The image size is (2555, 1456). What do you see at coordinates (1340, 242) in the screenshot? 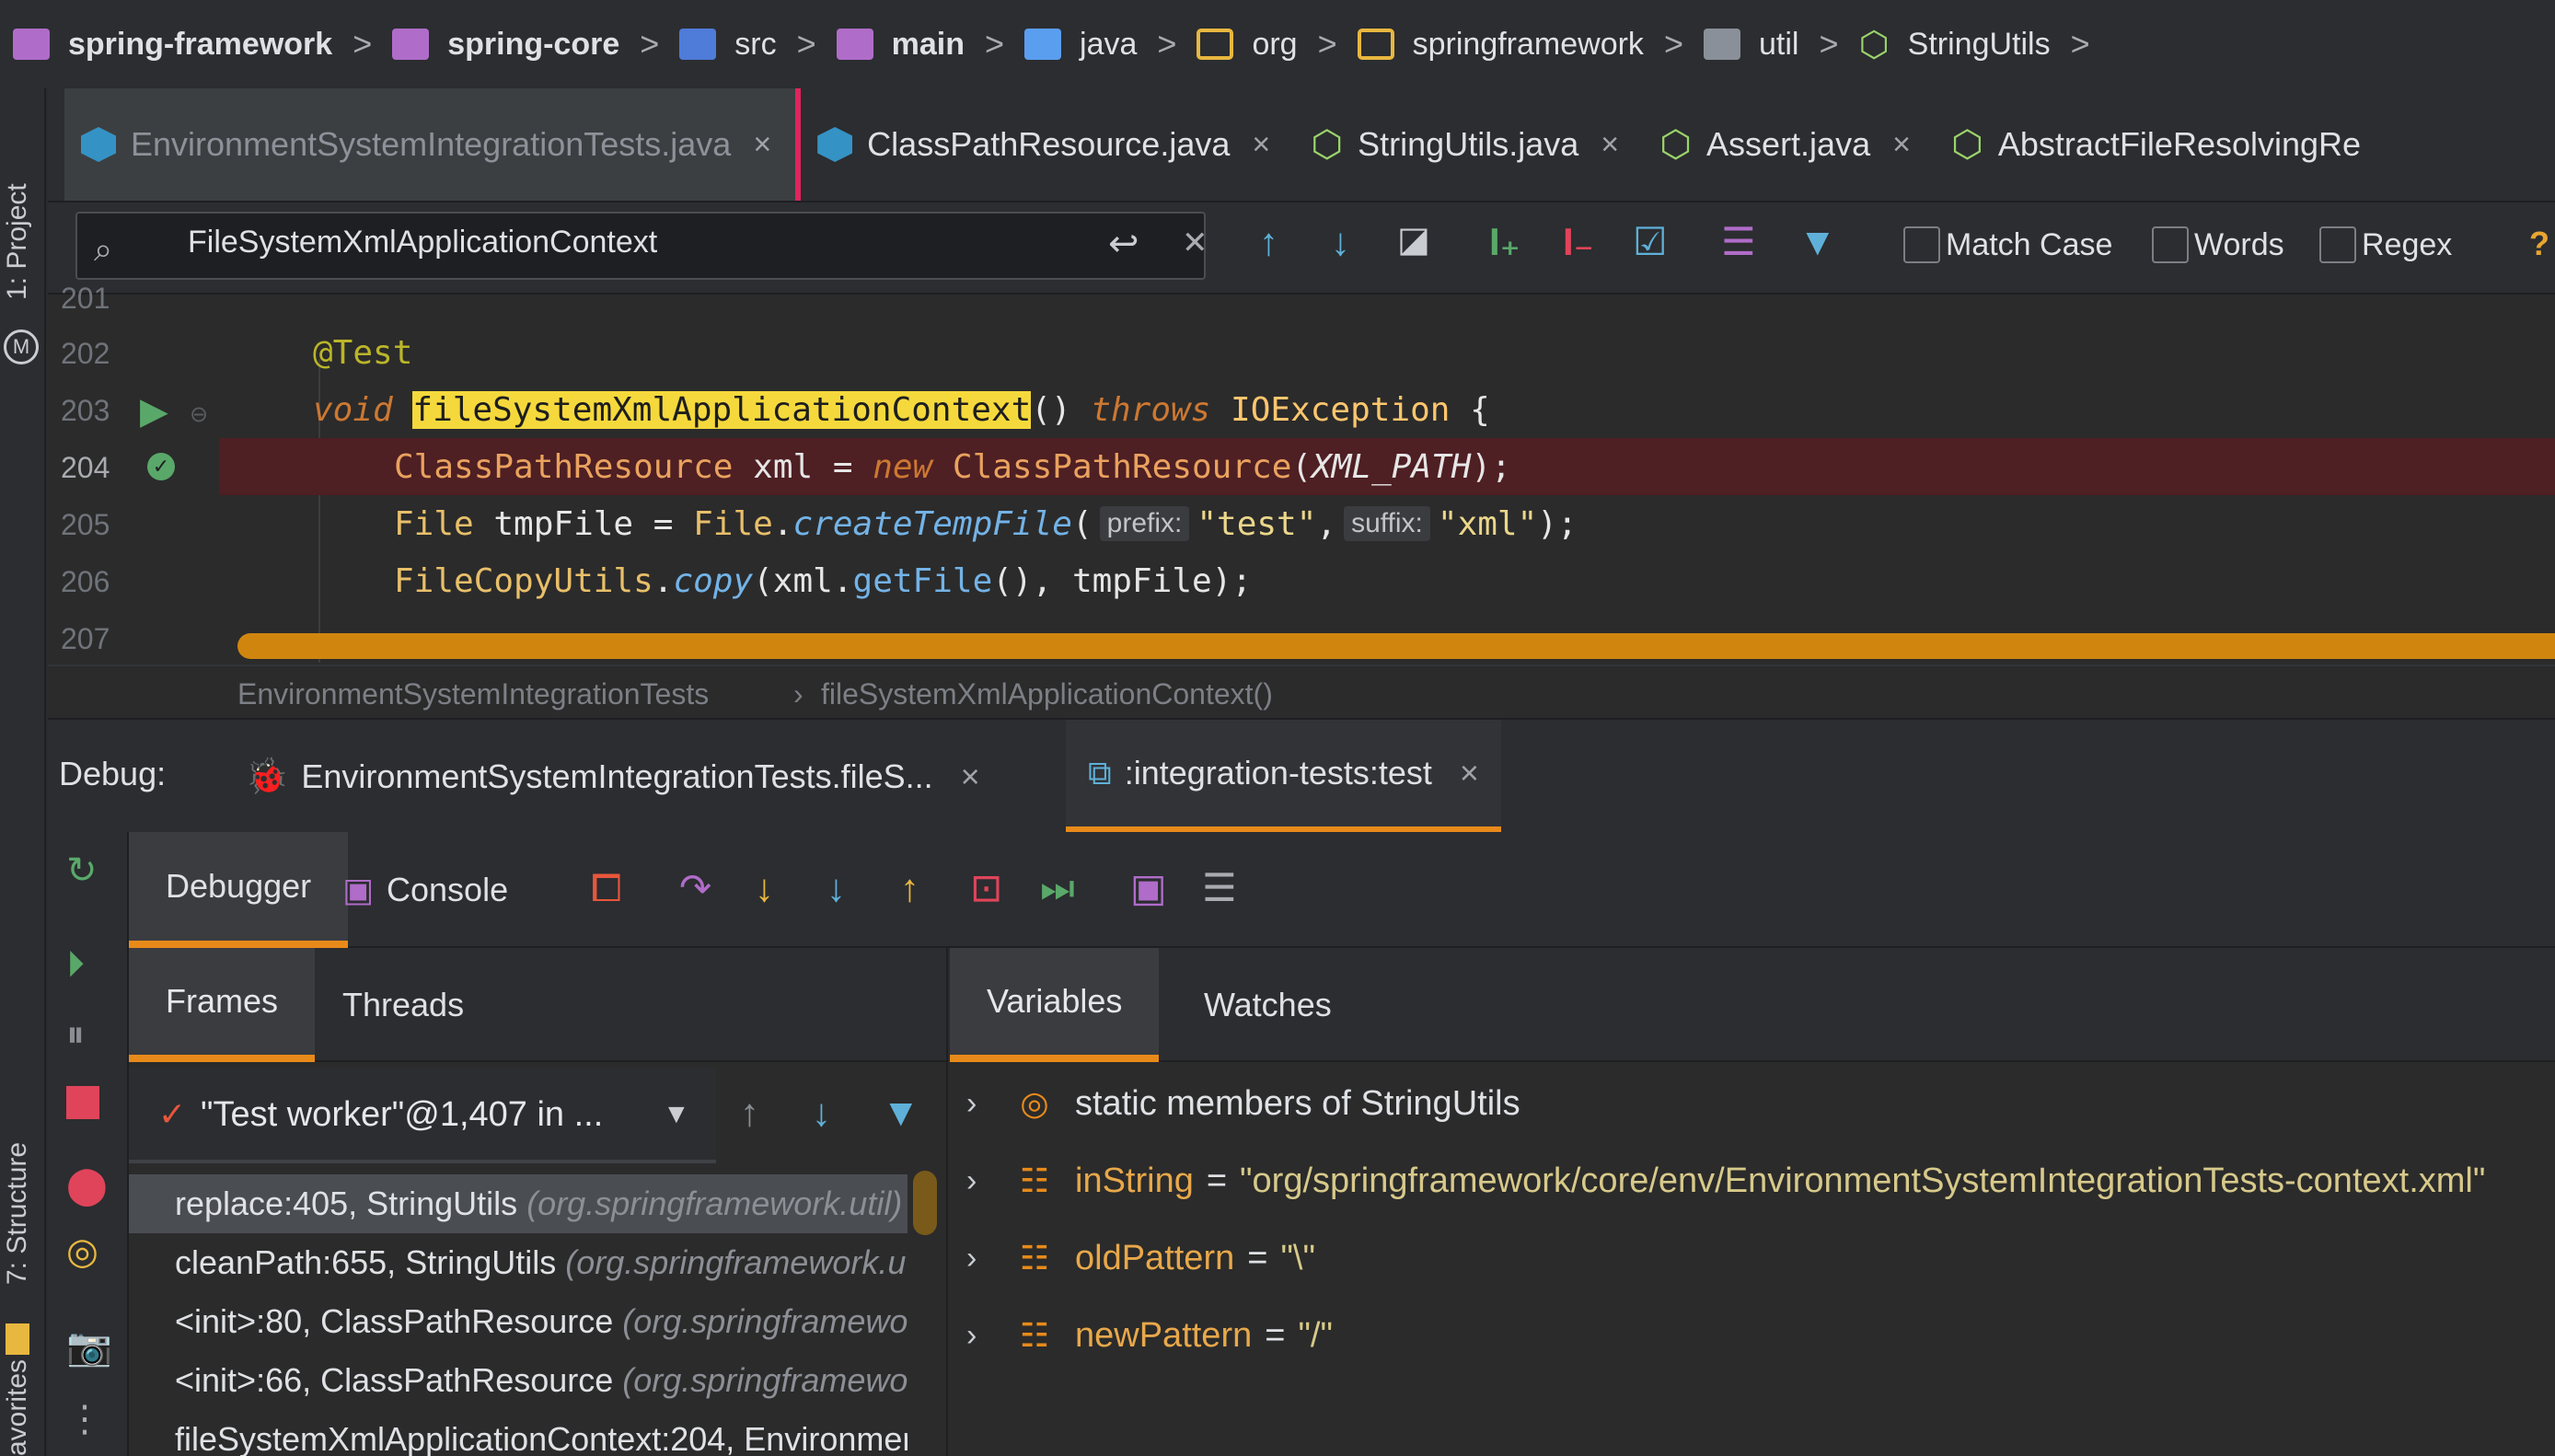
I see `next-occurrence-icon: ↓` at bounding box center [1340, 242].